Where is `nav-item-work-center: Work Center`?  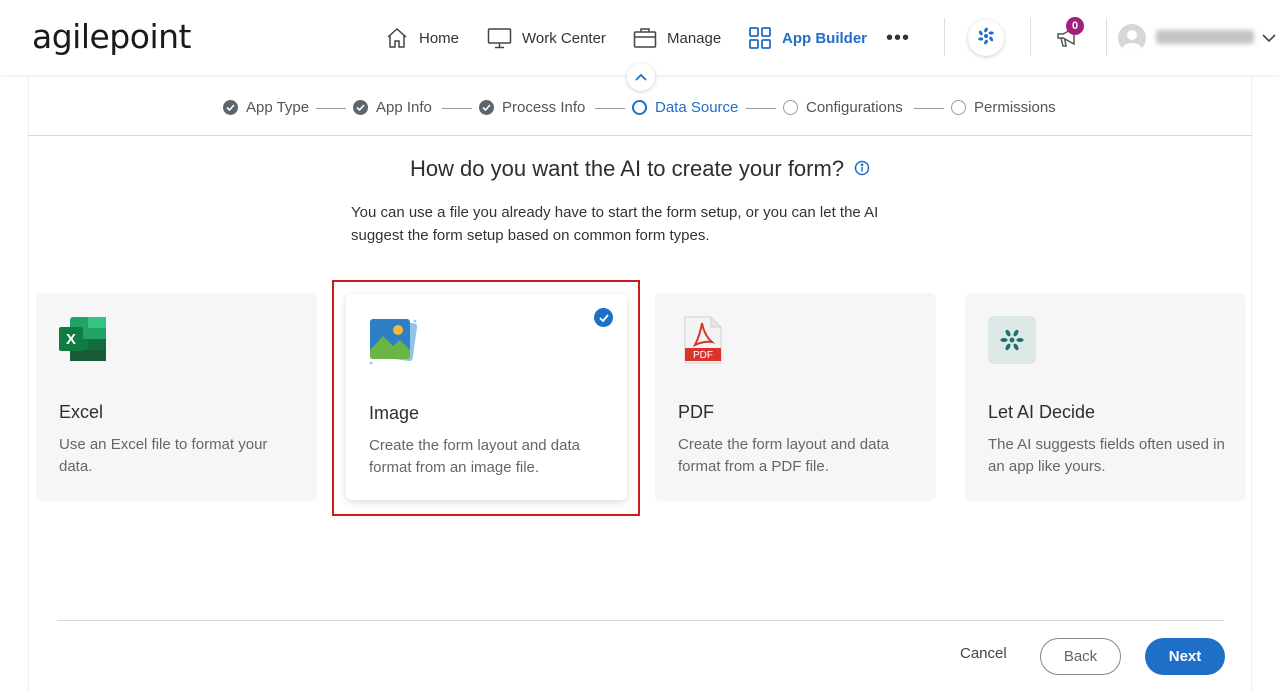 nav-item-work-center: Work Center is located at coordinates (546, 38).